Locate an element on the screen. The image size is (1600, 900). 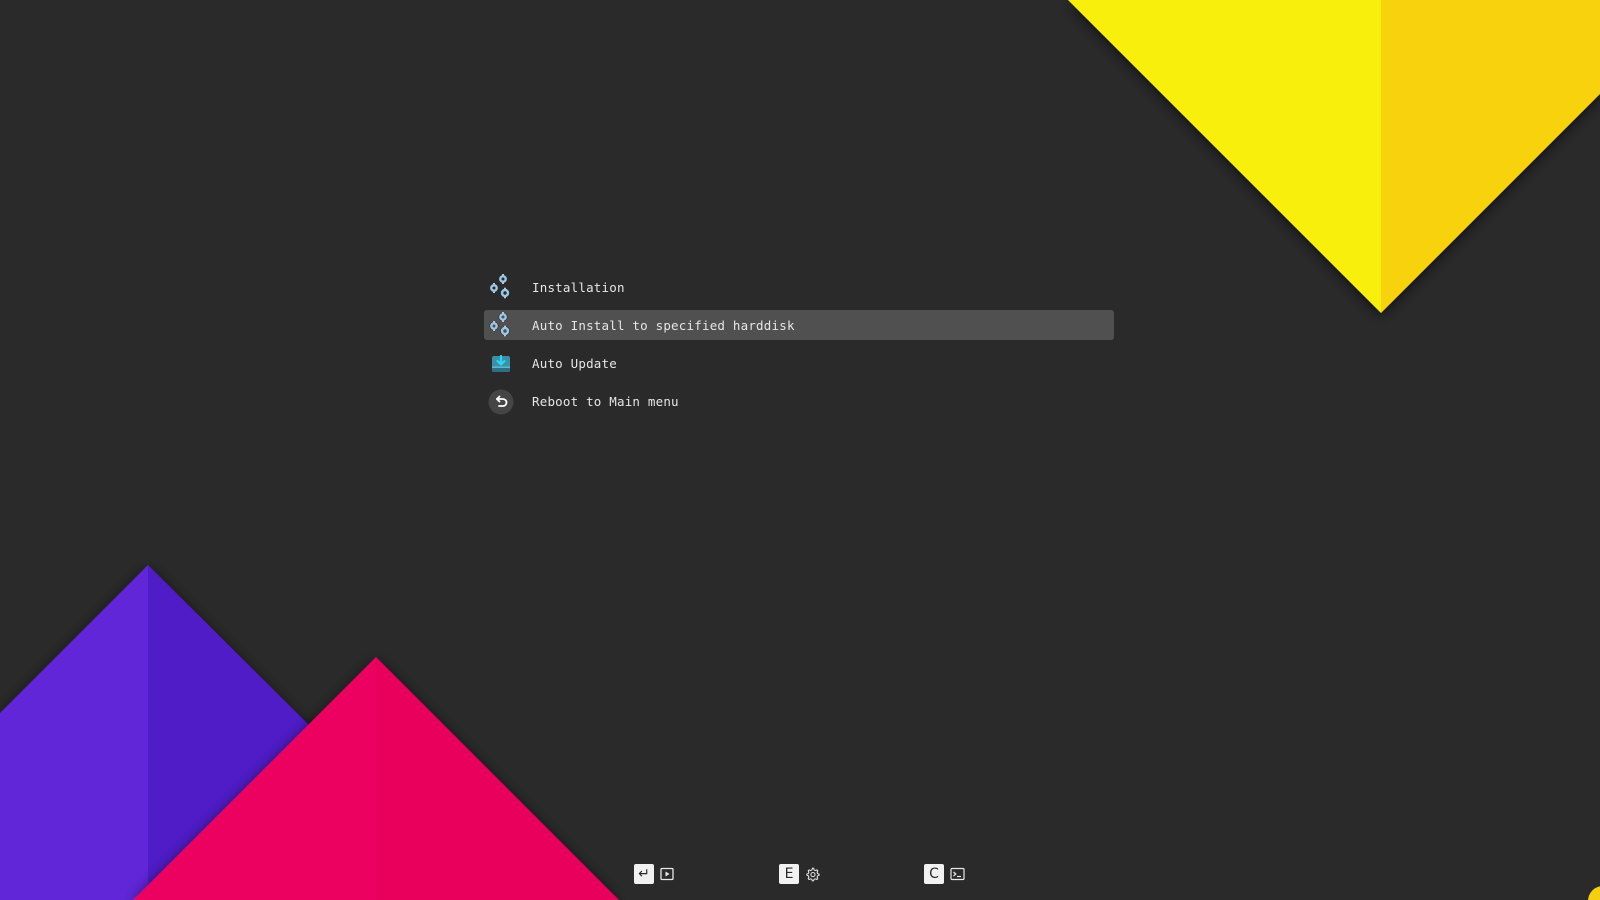
boot-icon is located at coordinates (667, 874).